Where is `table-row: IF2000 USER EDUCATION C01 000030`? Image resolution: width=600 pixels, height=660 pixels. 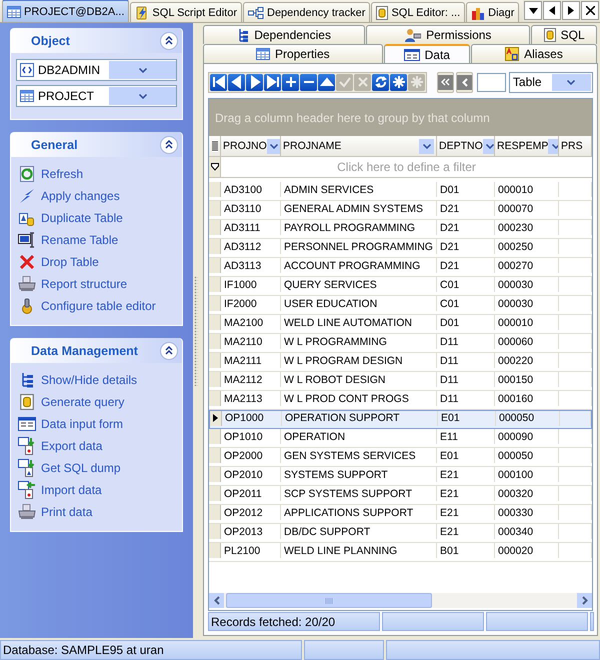 table-row: IF2000 USER EDUCATION C01 000030 is located at coordinates (400, 305).